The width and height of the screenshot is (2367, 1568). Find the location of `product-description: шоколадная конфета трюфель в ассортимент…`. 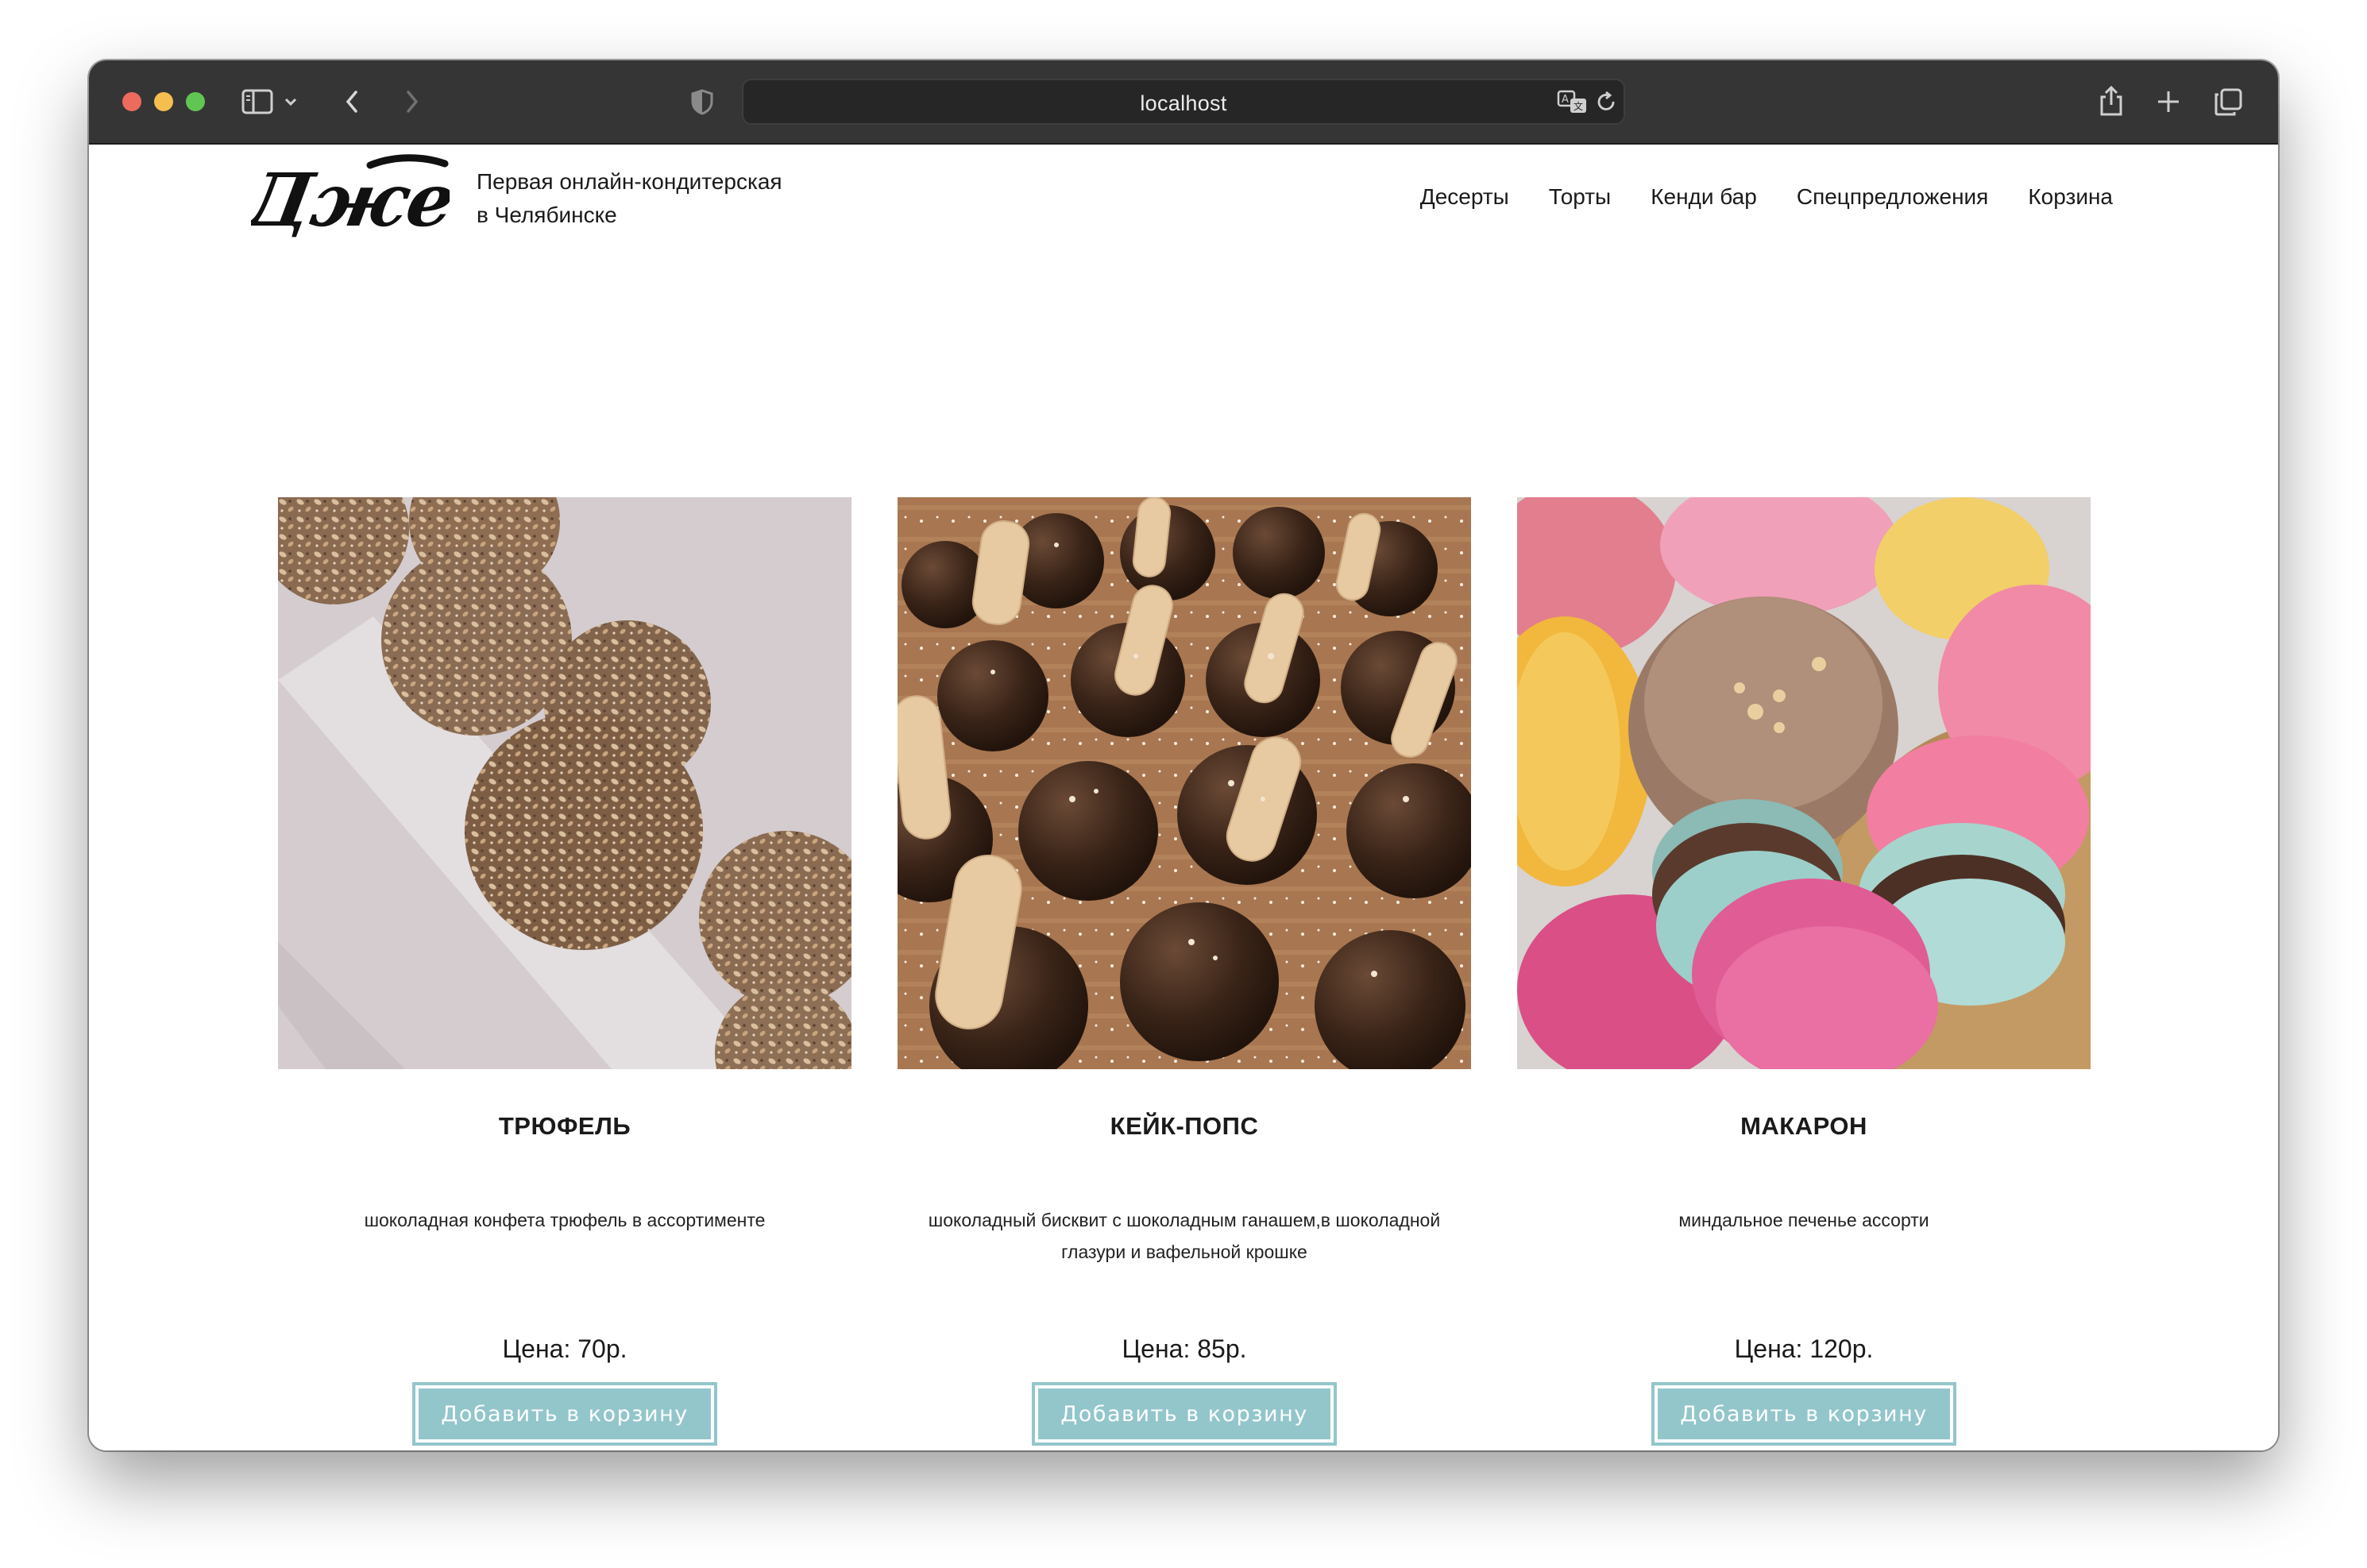

product-description: шоколадная конфета трюфель в ассортимент… is located at coordinates (565, 1220).